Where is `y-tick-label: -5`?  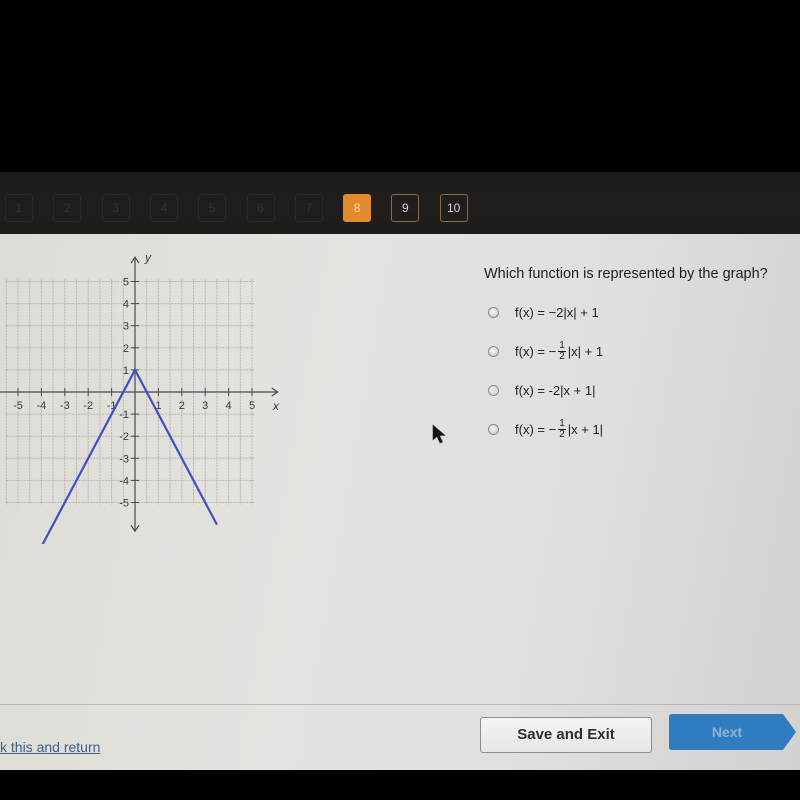
y-tick-label: -5 is located at coordinates (124, 504).